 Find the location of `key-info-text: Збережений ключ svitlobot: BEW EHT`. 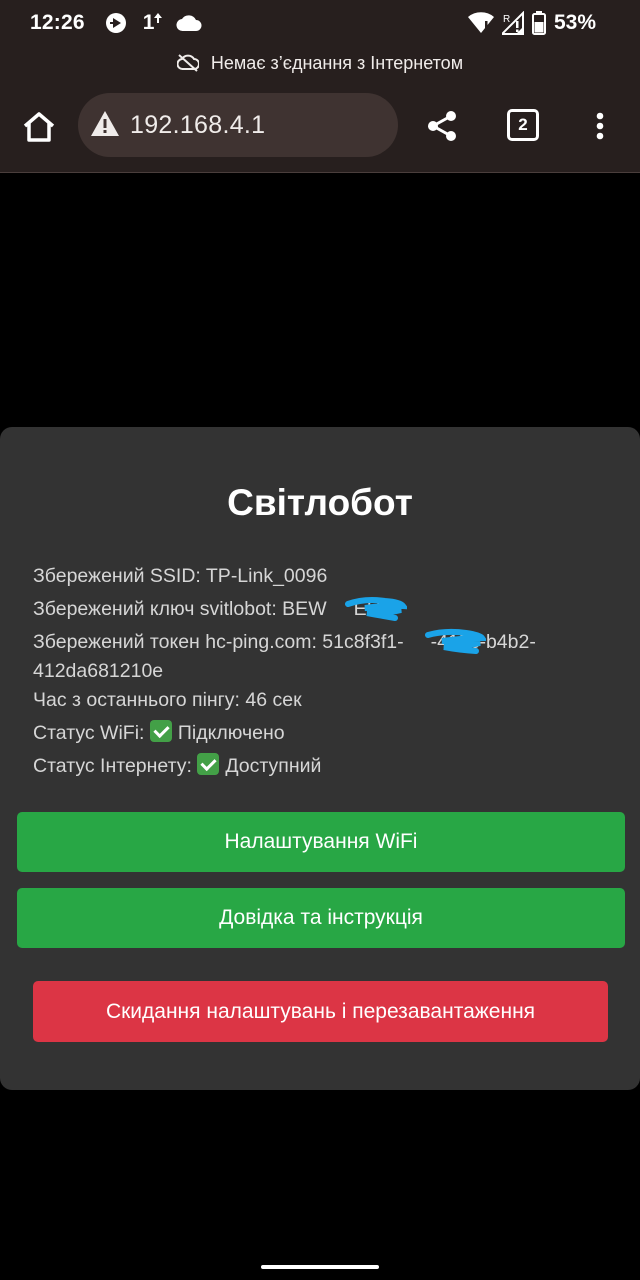

key-info-text: Збережений ключ svitlobot: BEW EHT is located at coordinates (213, 609).